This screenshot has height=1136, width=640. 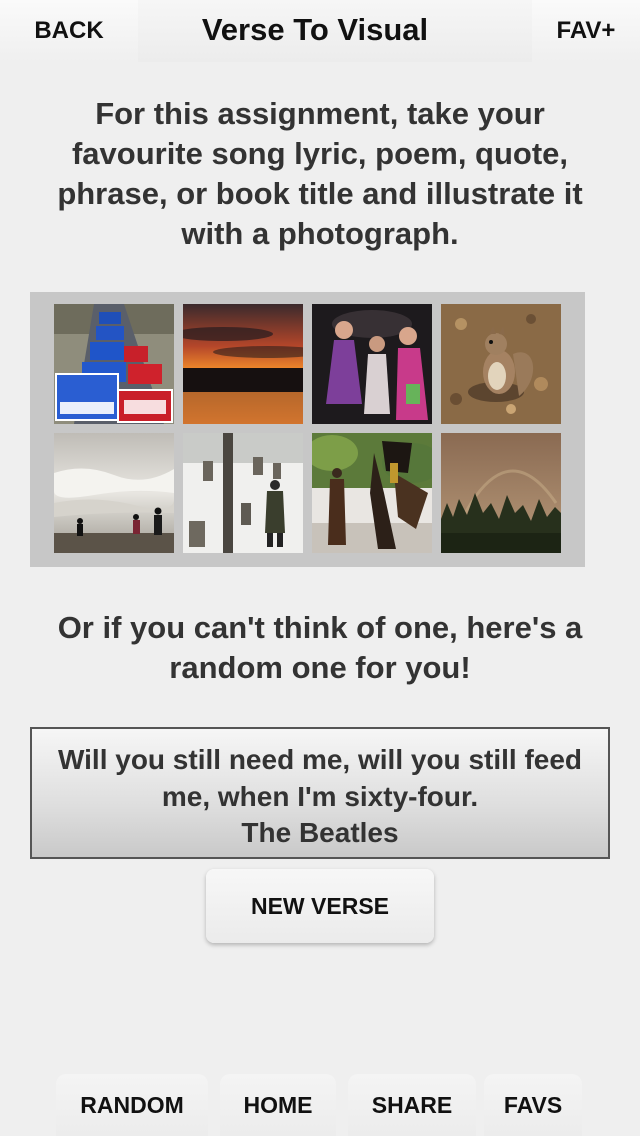 What do you see at coordinates (320, 832) in the screenshot?
I see `verse-author: The Beatles` at bounding box center [320, 832].